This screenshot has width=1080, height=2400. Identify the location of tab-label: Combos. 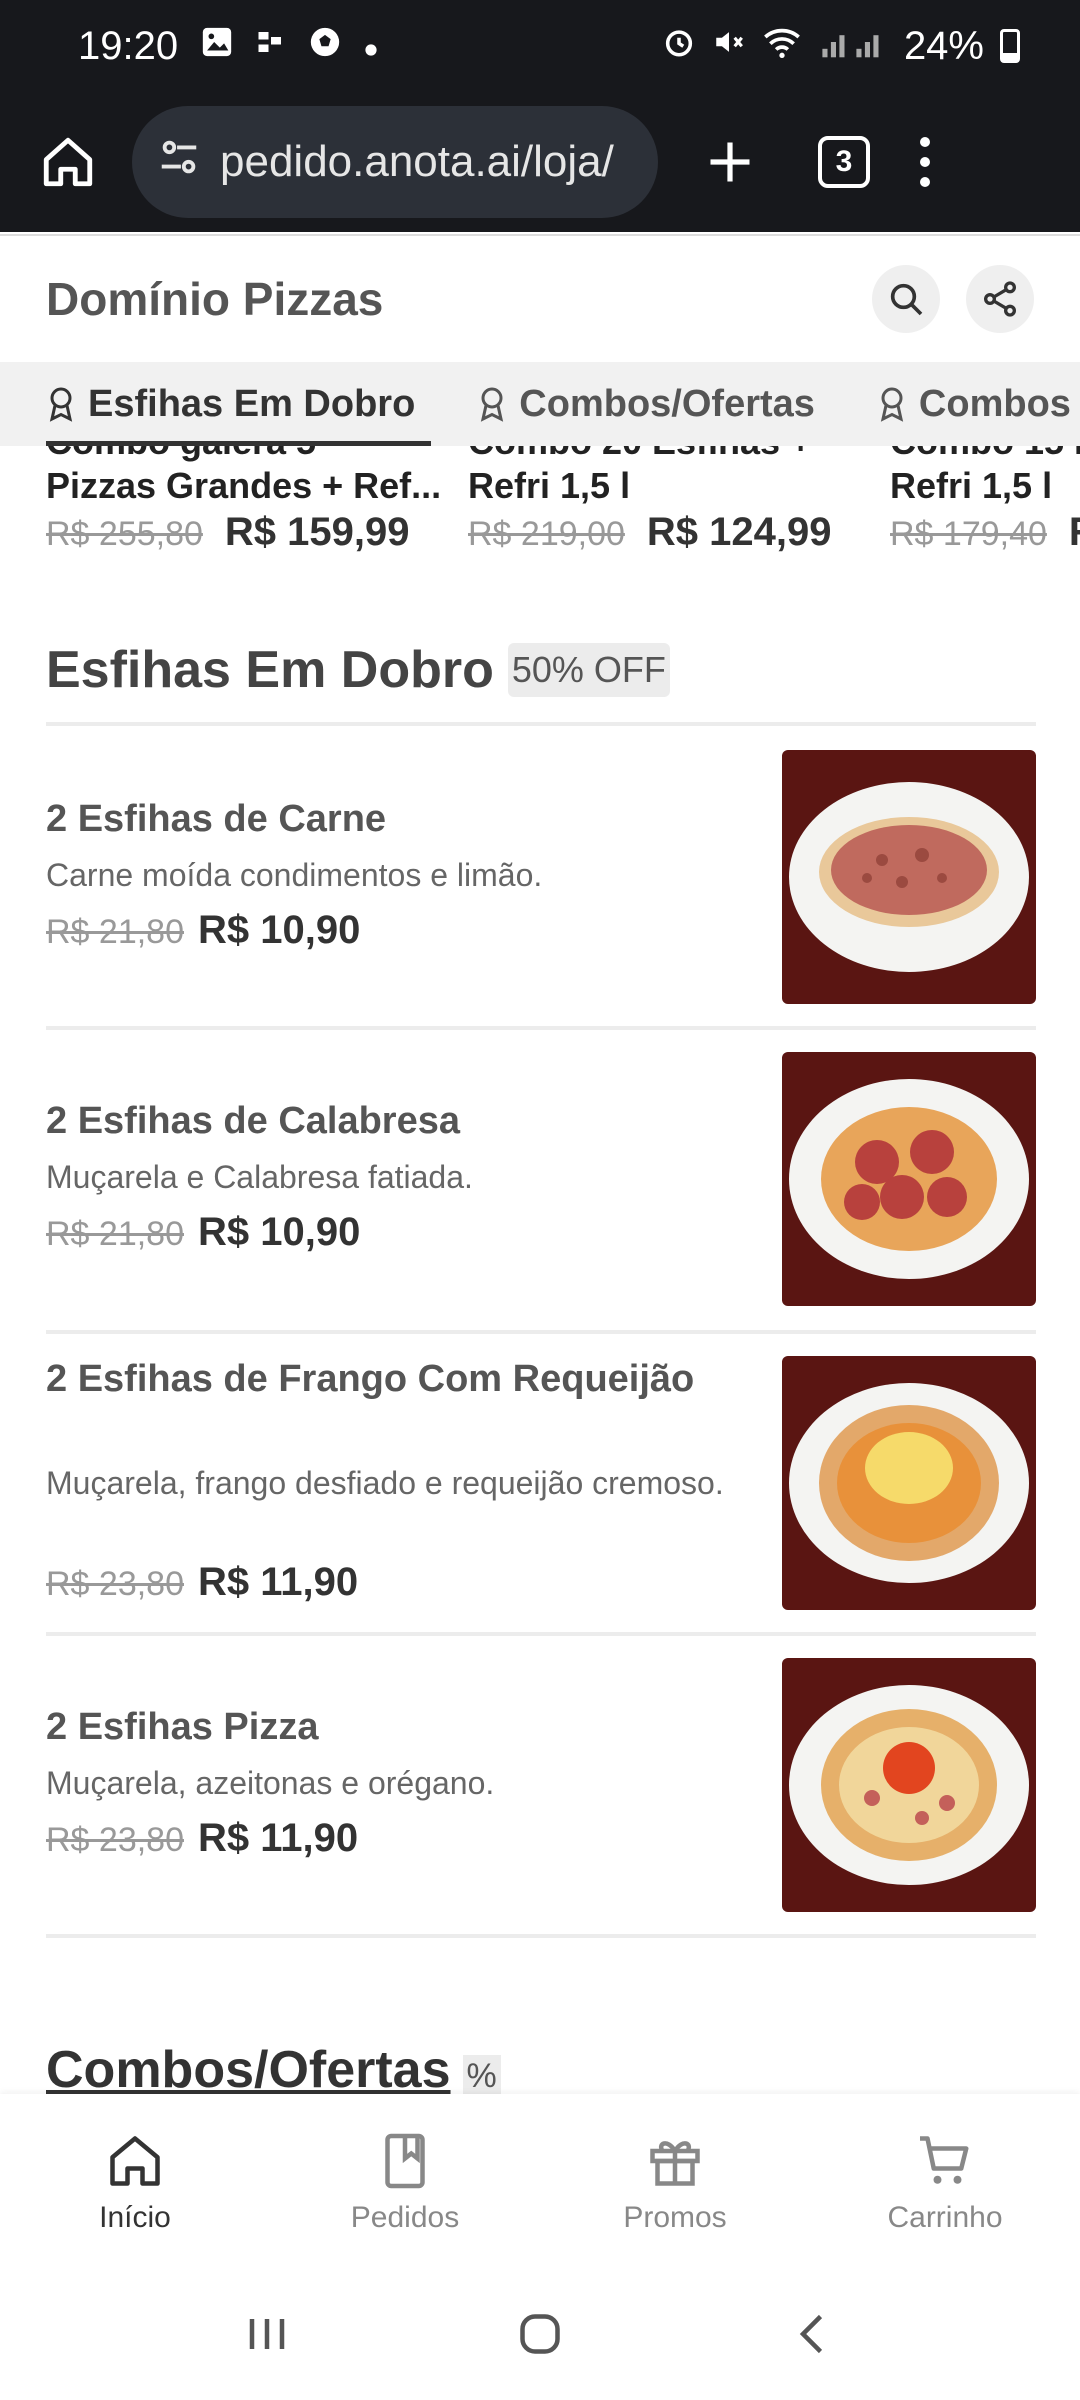
(994, 403).